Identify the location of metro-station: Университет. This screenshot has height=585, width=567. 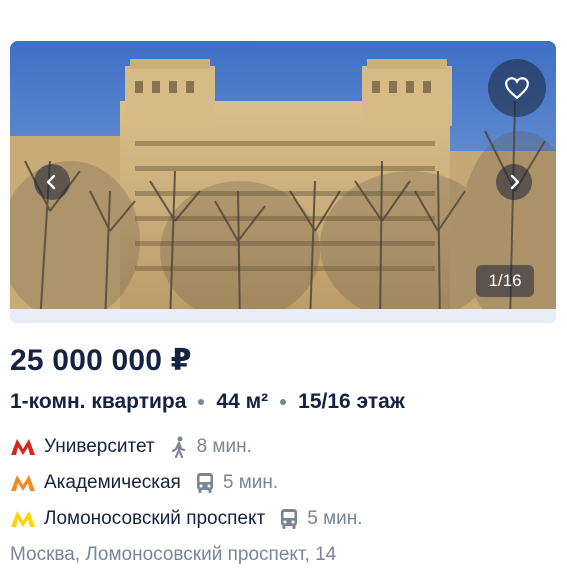
(99, 446).